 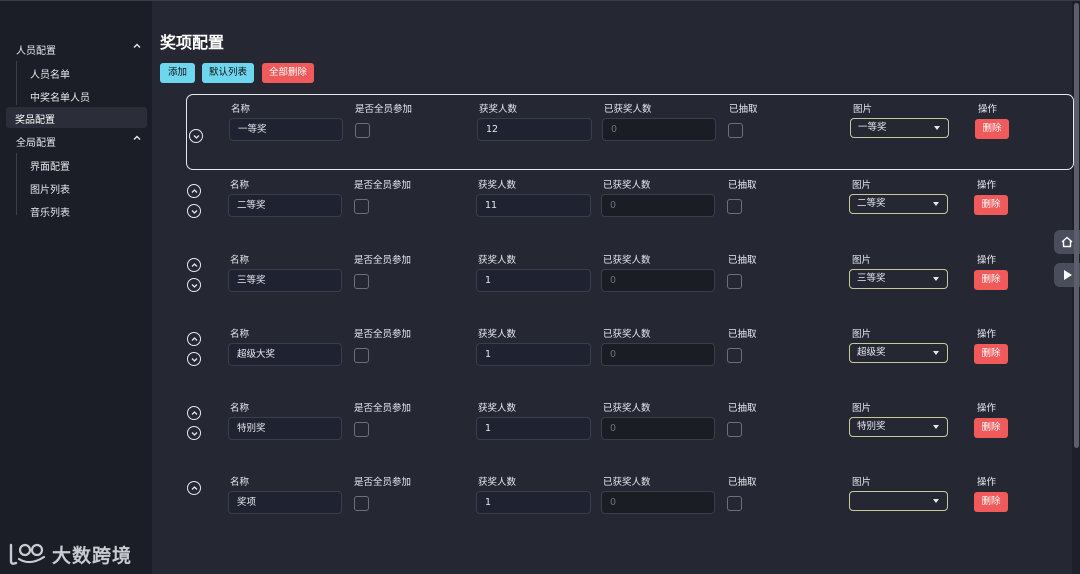 I want to click on page-title: 奖项配置, so click(x=192, y=42).